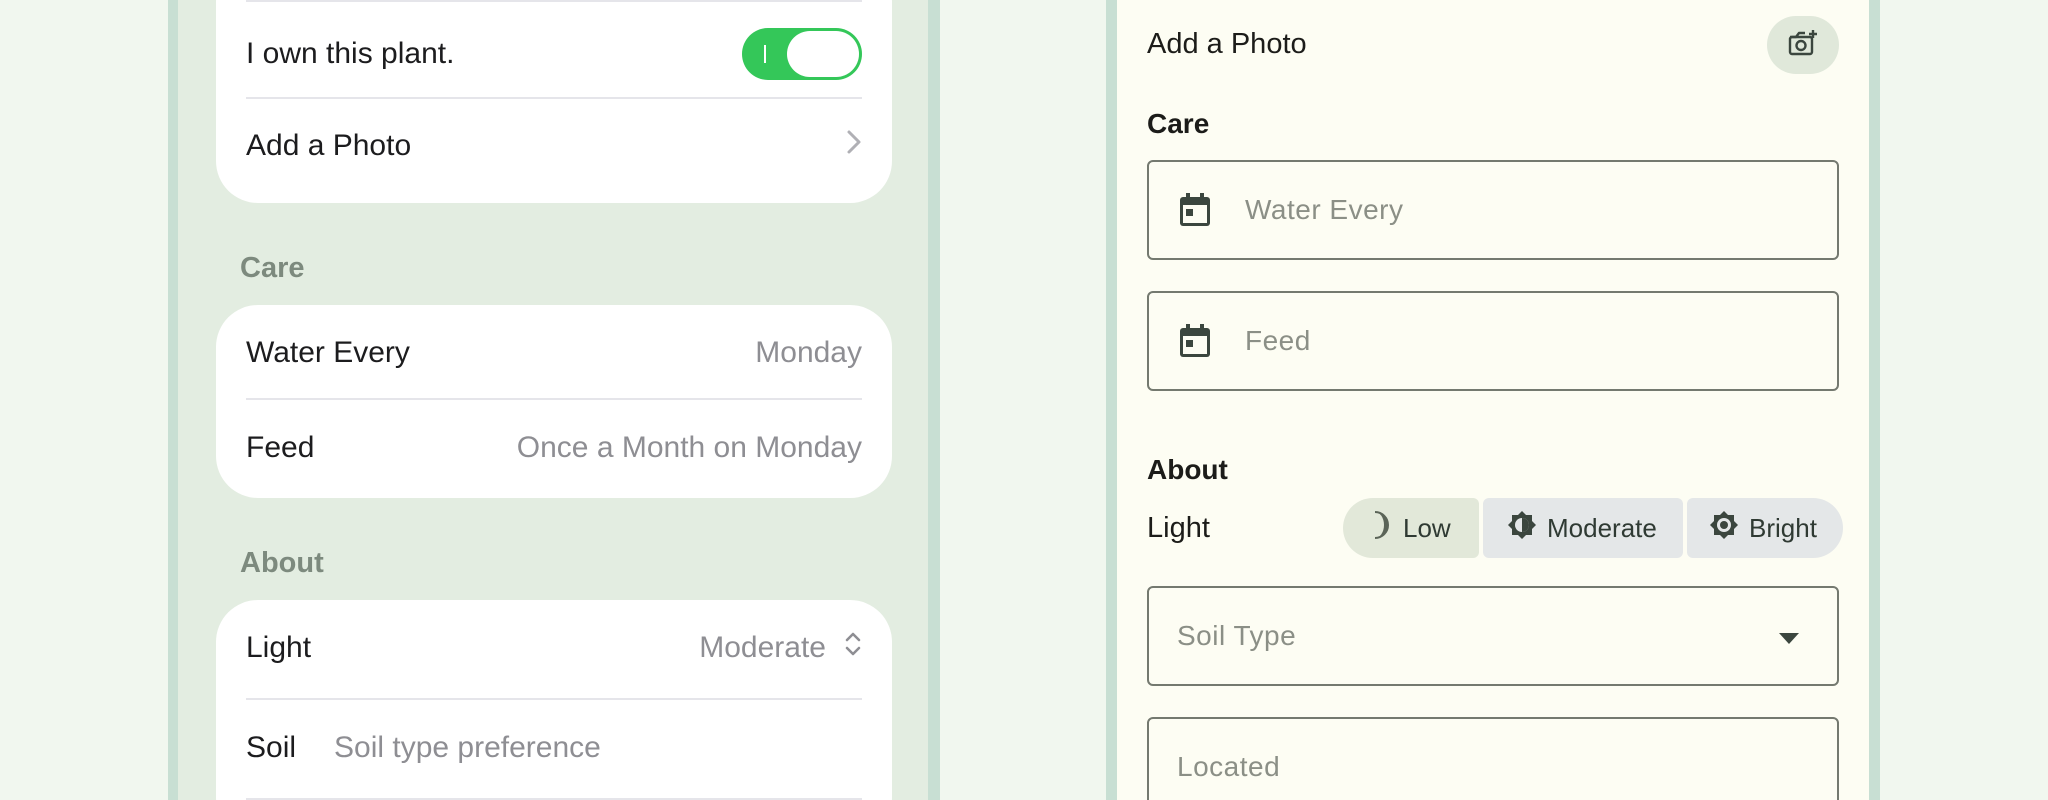  What do you see at coordinates (554, 353) in the screenshot?
I see `water-every-row: Water Every Monday` at bounding box center [554, 353].